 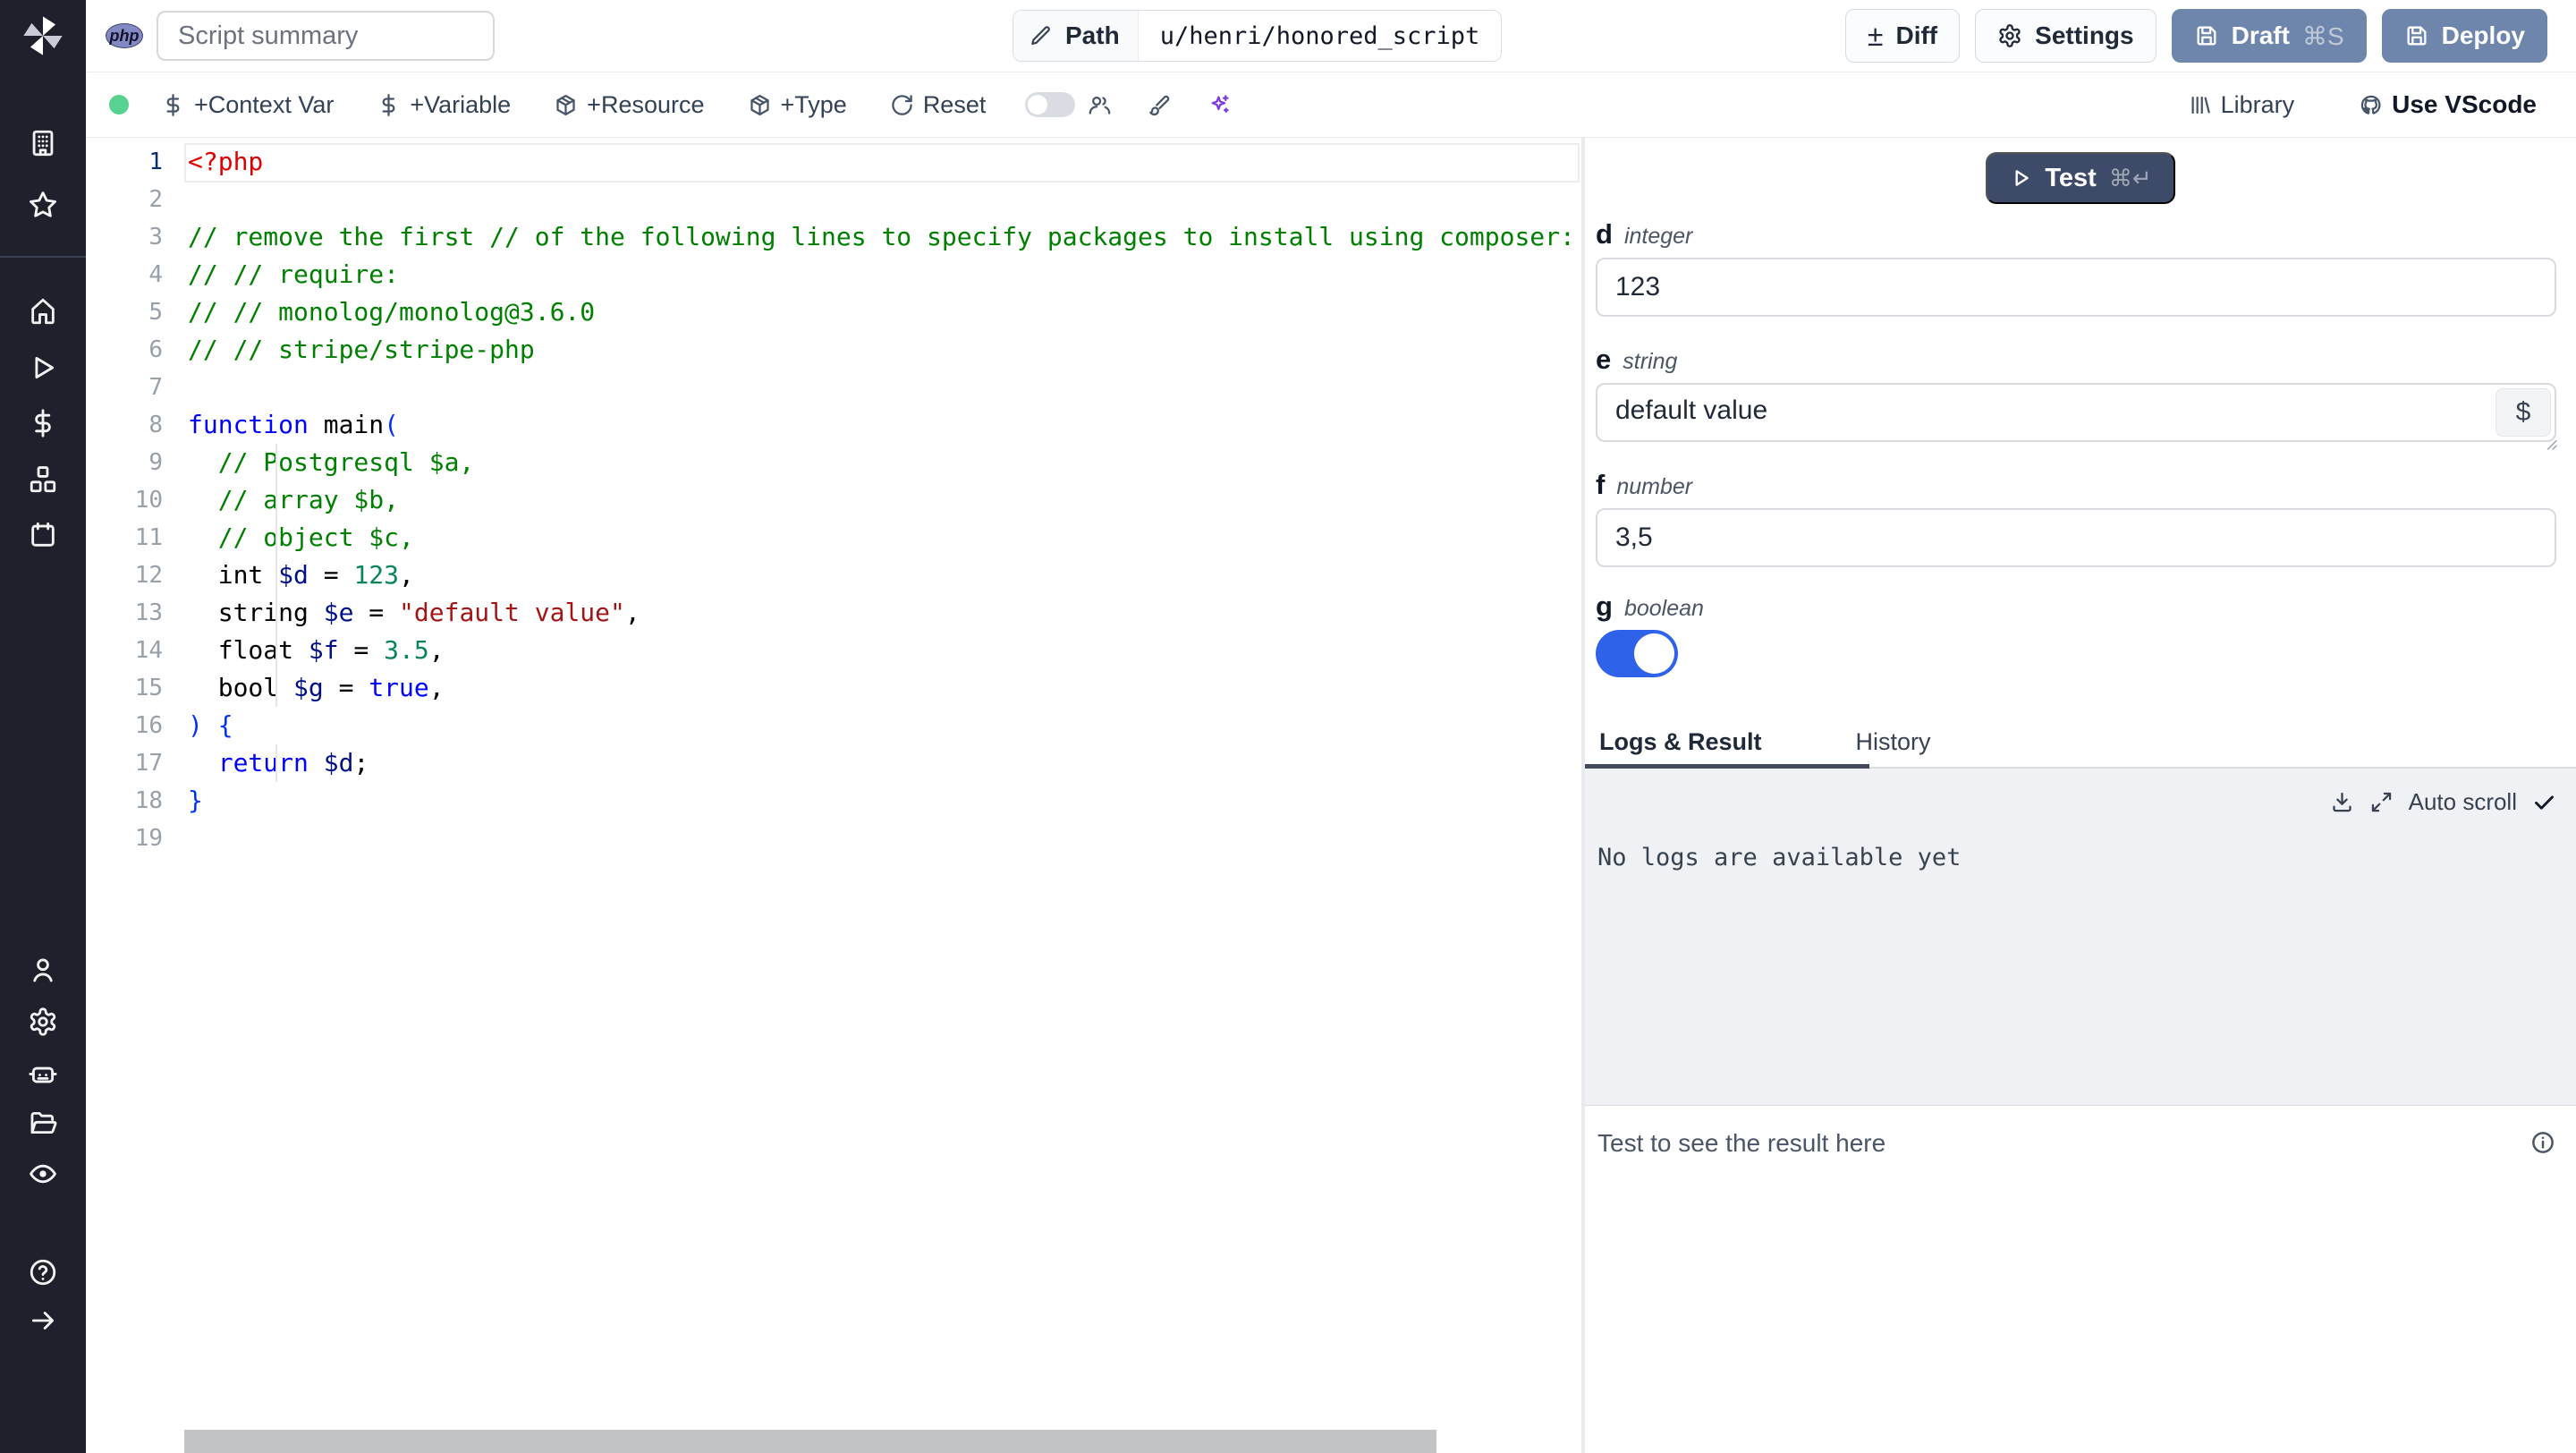 What do you see at coordinates (2241, 105) in the screenshot?
I see `library-button: Library` at bounding box center [2241, 105].